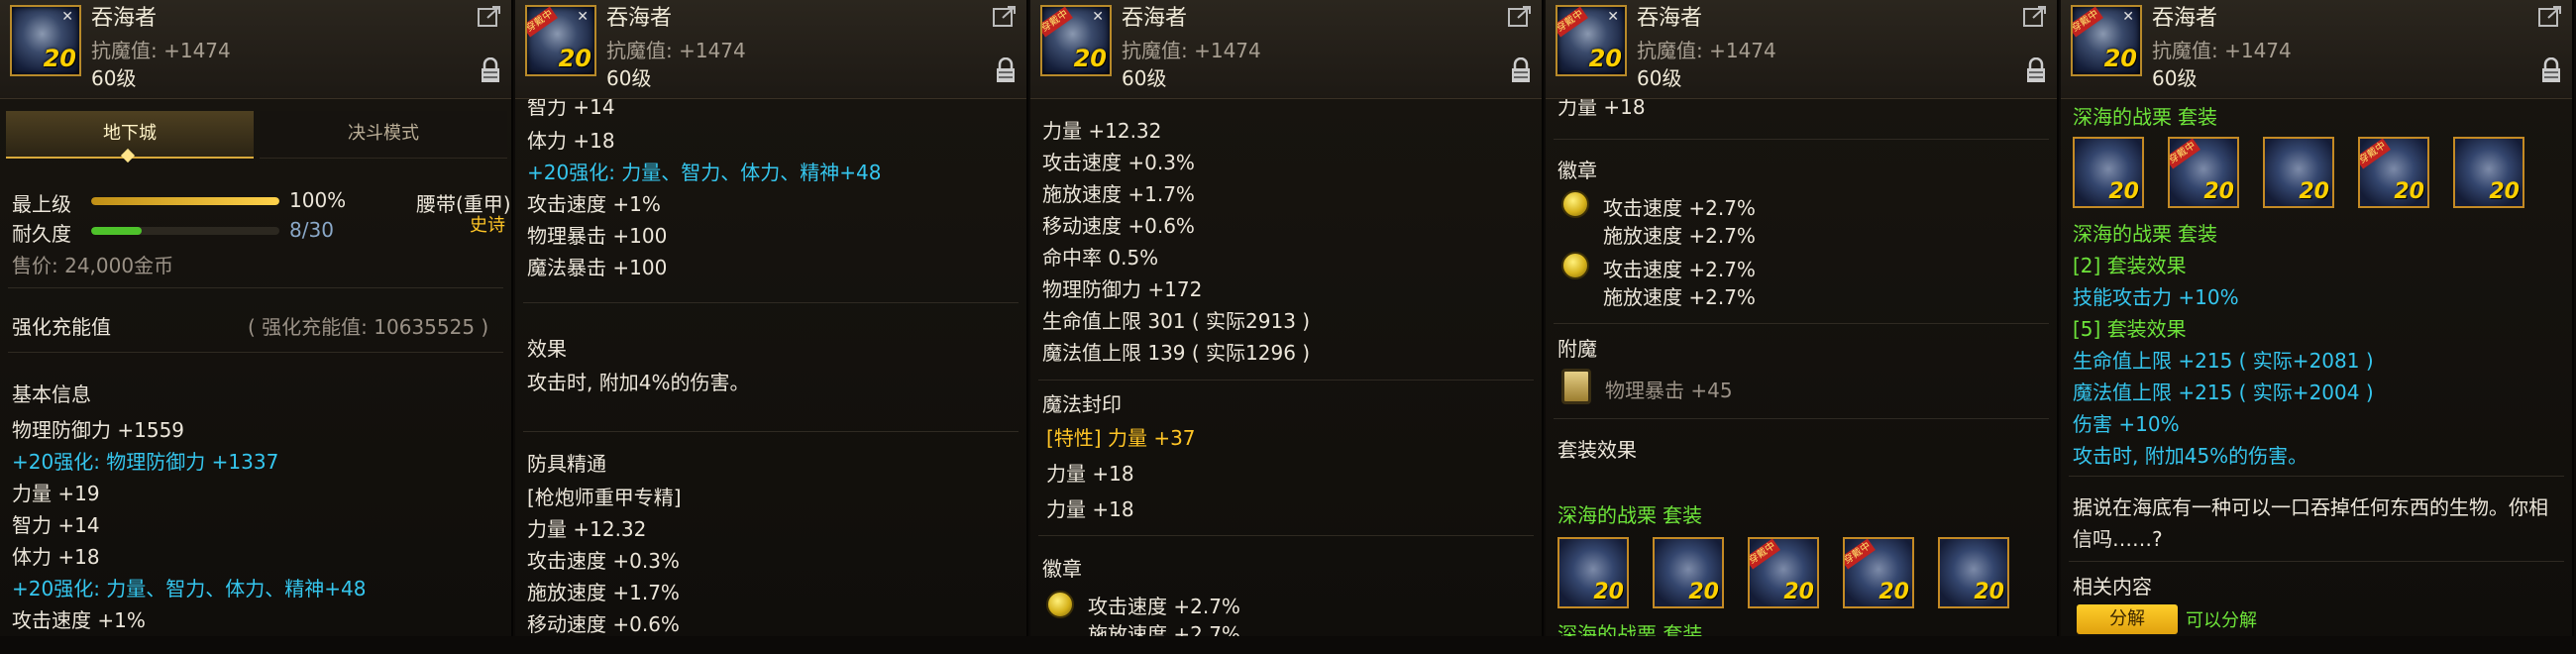  Describe the element at coordinates (2122, 234) in the screenshot. I see `set-name: 深海的战栗` at that location.